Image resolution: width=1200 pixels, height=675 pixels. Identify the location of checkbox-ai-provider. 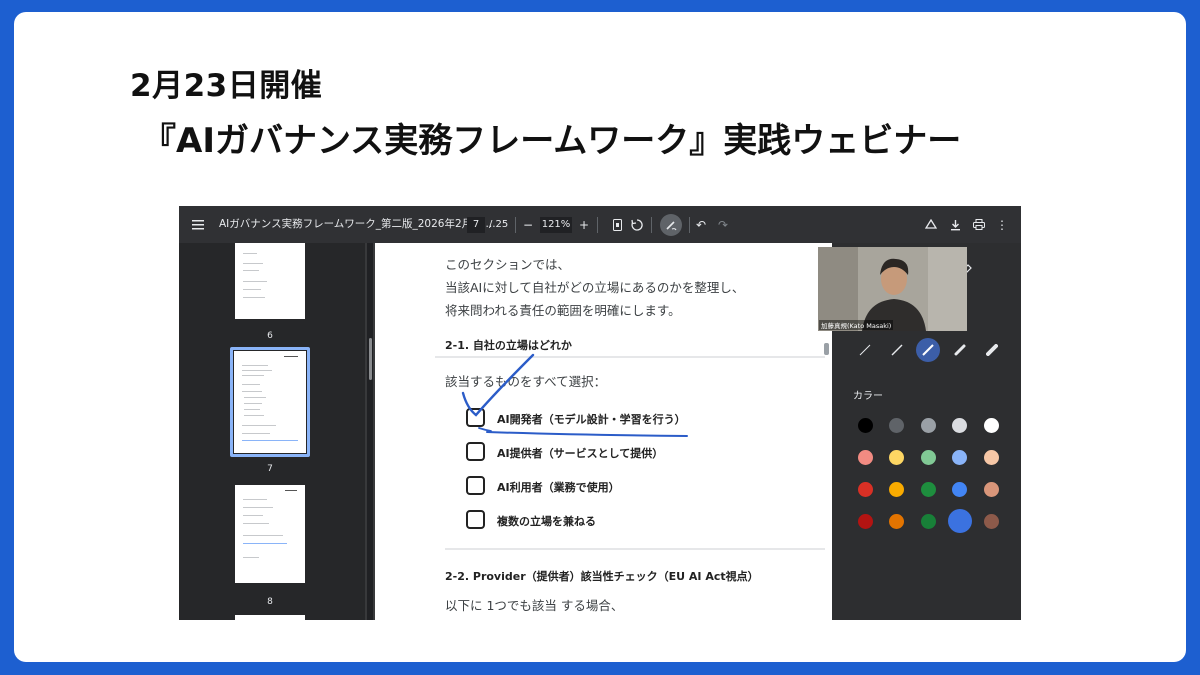
(475, 451).